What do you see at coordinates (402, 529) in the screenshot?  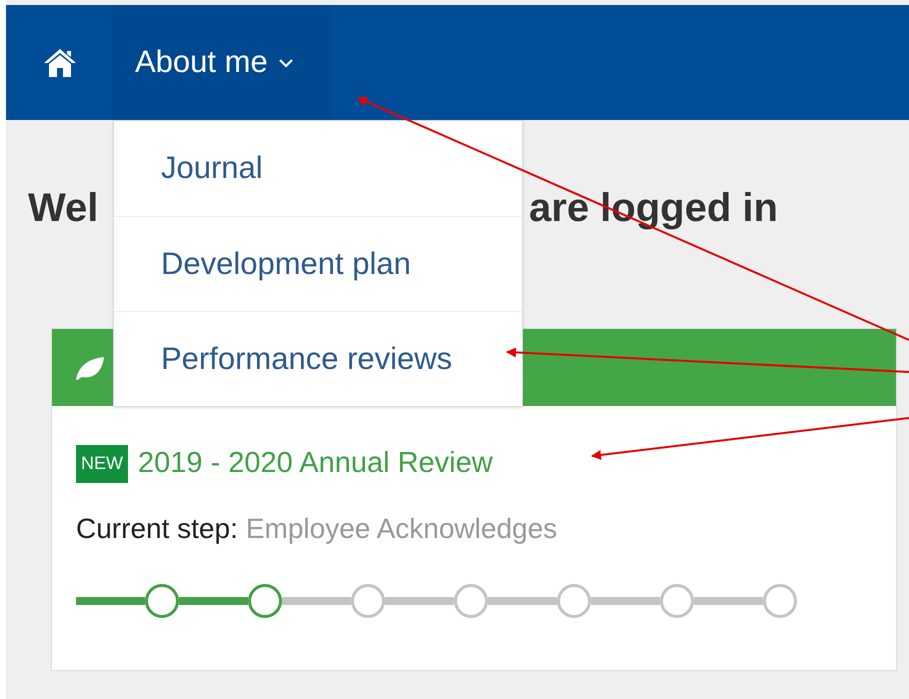 I see `step-value: Employee Acknowledges` at bounding box center [402, 529].